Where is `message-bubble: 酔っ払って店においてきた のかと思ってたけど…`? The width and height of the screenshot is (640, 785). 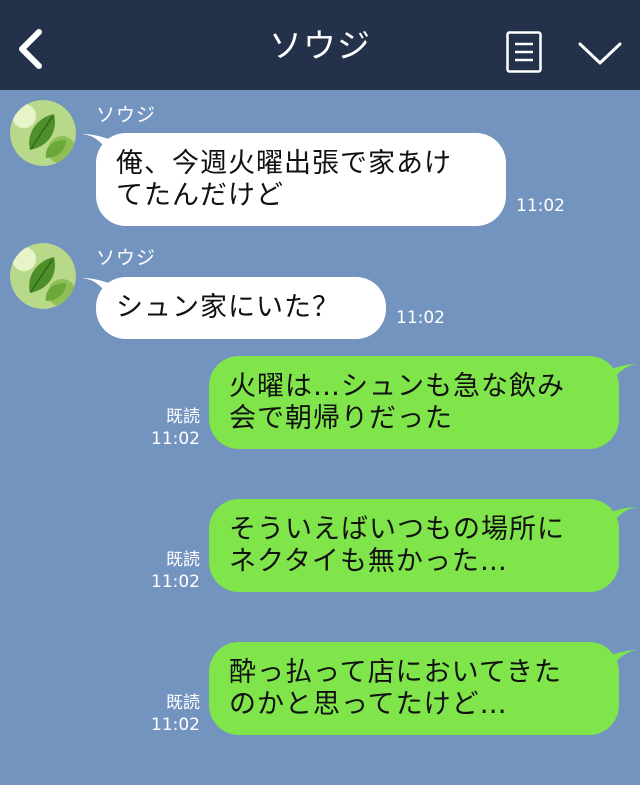
message-bubble: 酔っ払って店においてきた のかと思ってたけど… is located at coordinates (414, 688).